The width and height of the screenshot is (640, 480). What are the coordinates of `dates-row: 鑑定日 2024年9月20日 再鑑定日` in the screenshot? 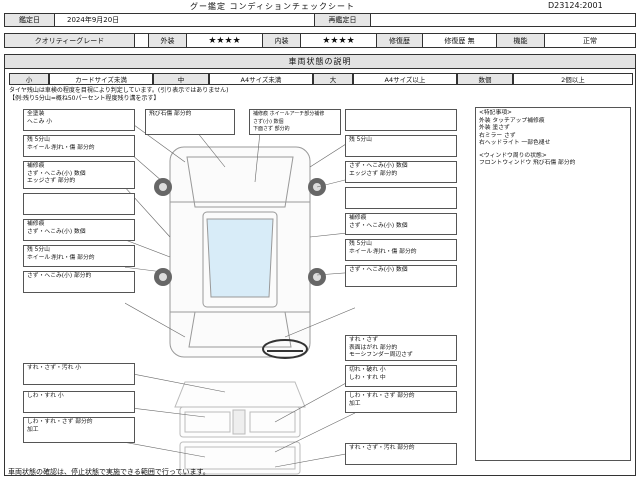 It's located at (320, 20).